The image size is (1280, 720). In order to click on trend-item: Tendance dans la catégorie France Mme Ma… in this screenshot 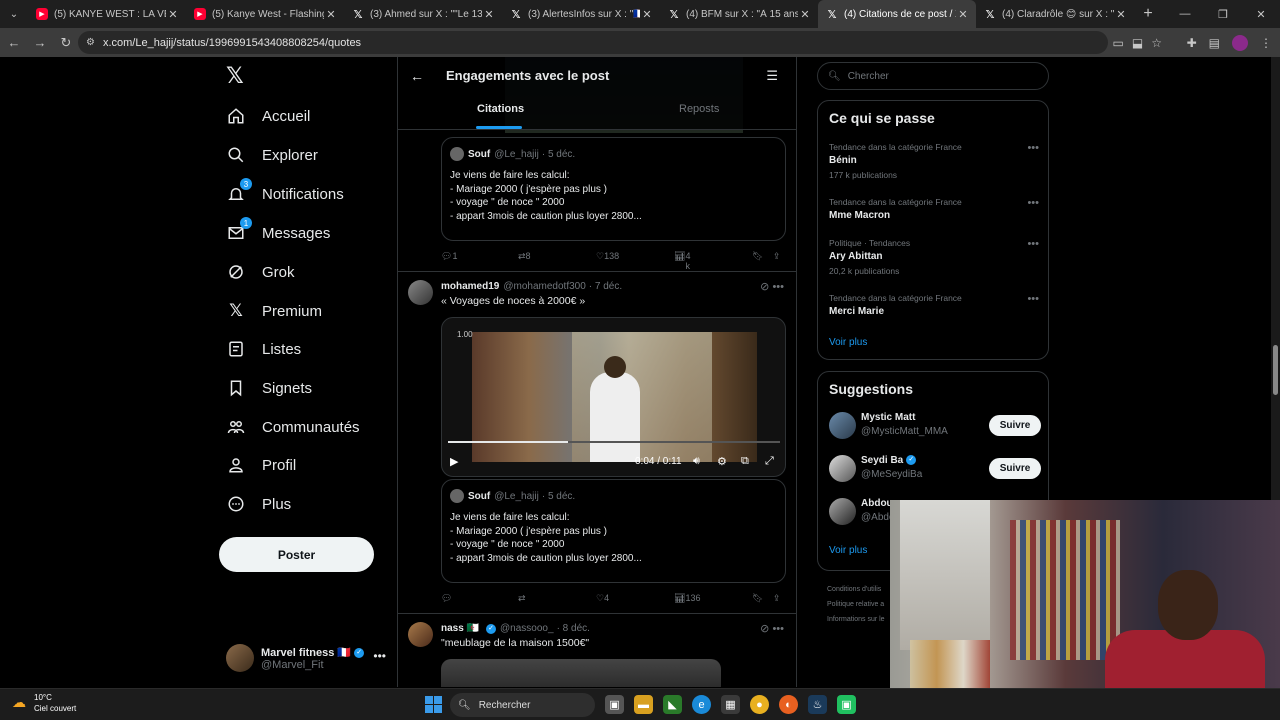, I will do `click(934, 209)`.